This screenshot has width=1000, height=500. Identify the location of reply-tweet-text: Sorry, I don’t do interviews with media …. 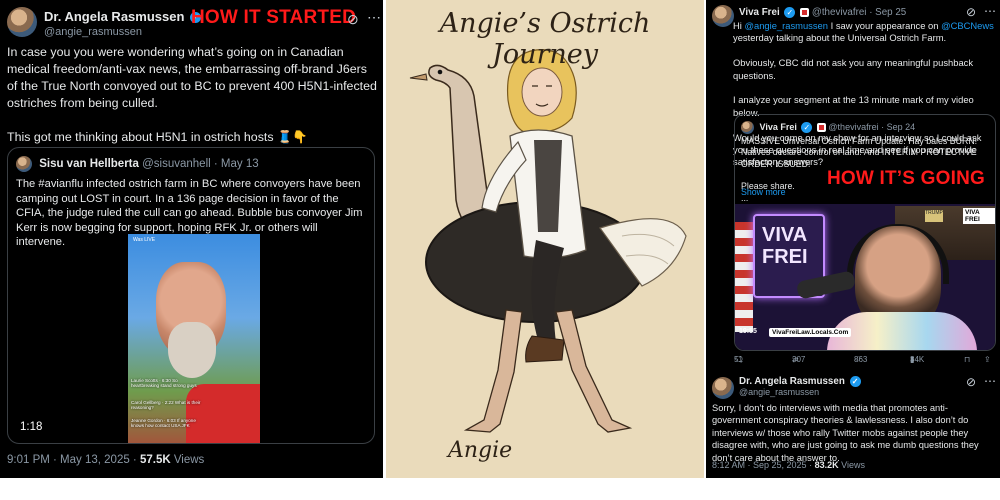
(845, 433).